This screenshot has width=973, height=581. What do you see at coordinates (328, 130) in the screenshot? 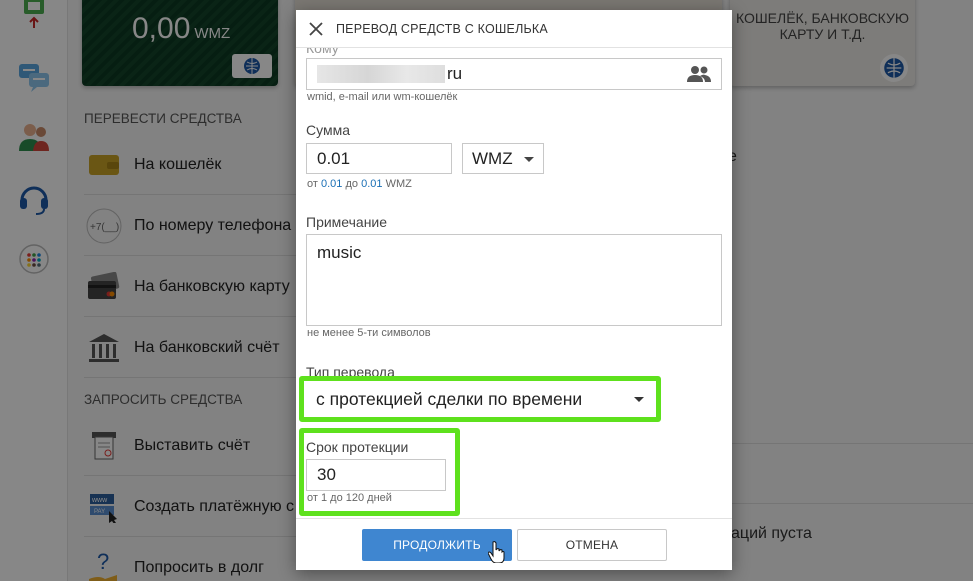
I see `amount-label: Сумма` at bounding box center [328, 130].